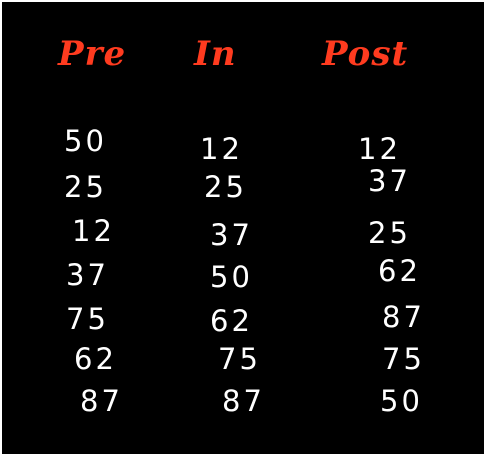 This screenshot has width=486, height=456. What do you see at coordinates (243, 401) in the screenshot?
I see `inorder-value: 87` at bounding box center [243, 401].